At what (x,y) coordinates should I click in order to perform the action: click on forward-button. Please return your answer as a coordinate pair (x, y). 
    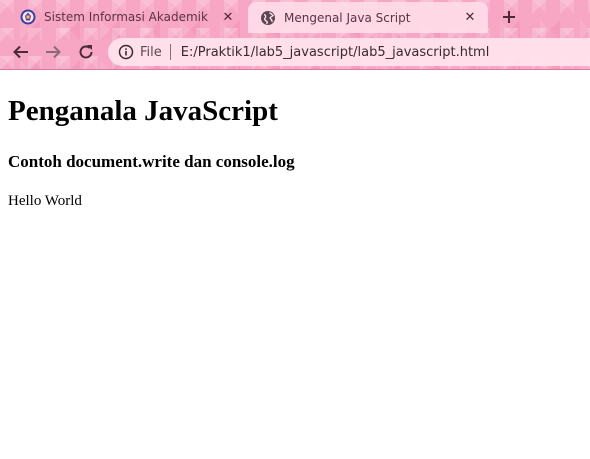
    Looking at the image, I should click on (53, 52).